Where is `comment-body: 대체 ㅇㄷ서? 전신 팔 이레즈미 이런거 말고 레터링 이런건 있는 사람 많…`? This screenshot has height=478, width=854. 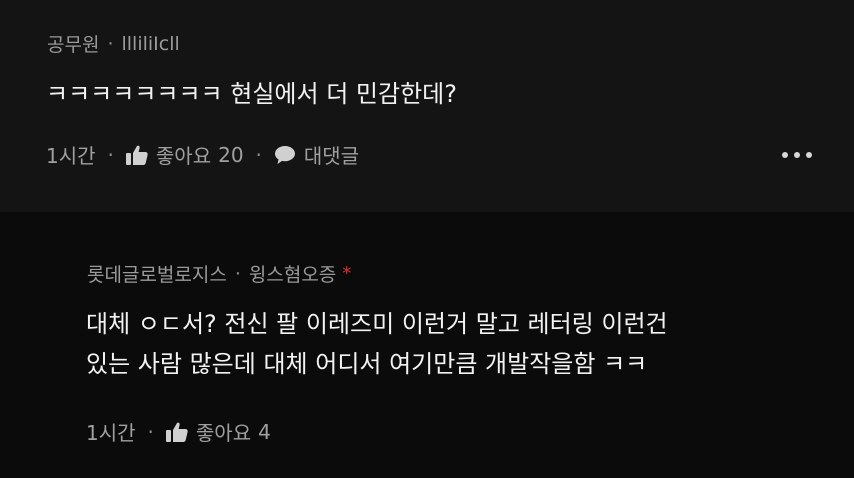 comment-body: 대체 ㅇㄷ서? 전신 팔 이레즈미 이런거 말고 레터링 이런건 있는 사람 많… is located at coordinates (377, 344).